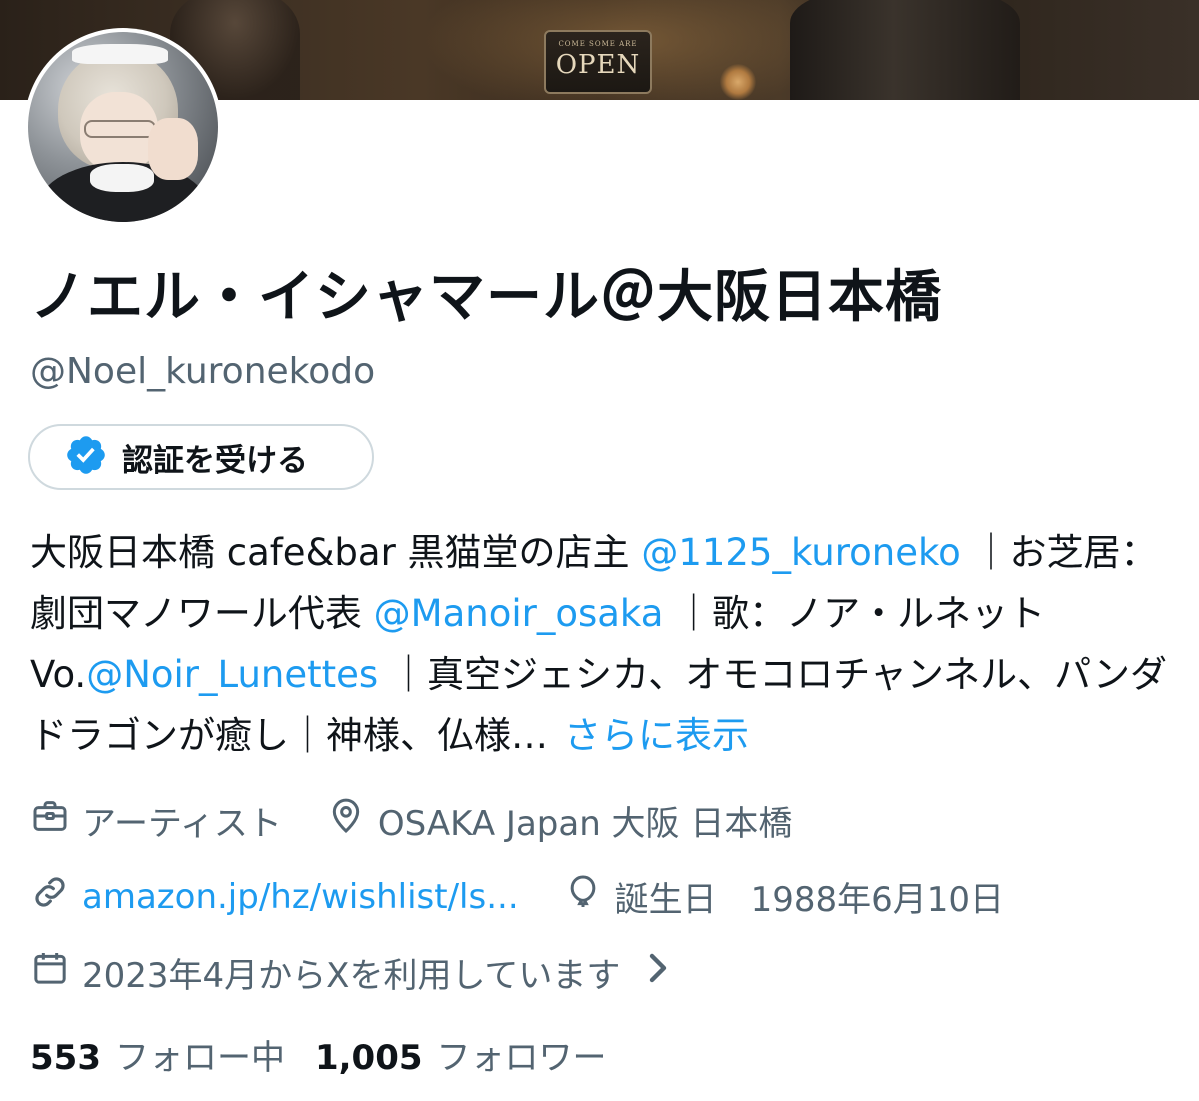 Image resolution: width=1199 pixels, height=1101 pixels. Describe the element at coordinates (65, 1058) in the screenshot. I see `following-count: 553` at that location.